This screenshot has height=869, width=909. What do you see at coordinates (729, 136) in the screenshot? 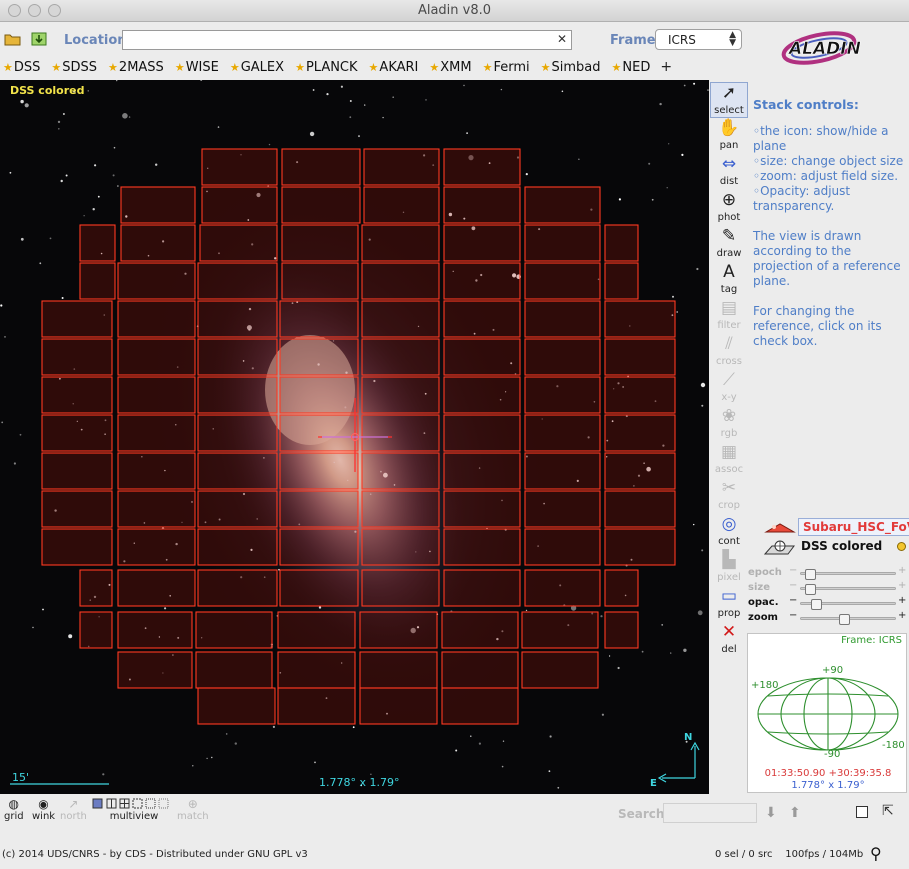
I see `tool-pan-button: ✋ pan` at bounding box center [729, 136].